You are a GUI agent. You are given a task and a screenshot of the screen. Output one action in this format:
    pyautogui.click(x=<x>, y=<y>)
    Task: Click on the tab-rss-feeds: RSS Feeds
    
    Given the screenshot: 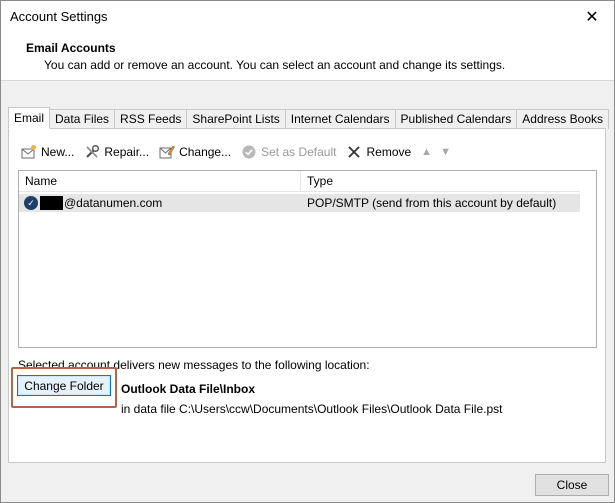 What is the action you would take?
    pyautogui.click(x=151, y=119)
    